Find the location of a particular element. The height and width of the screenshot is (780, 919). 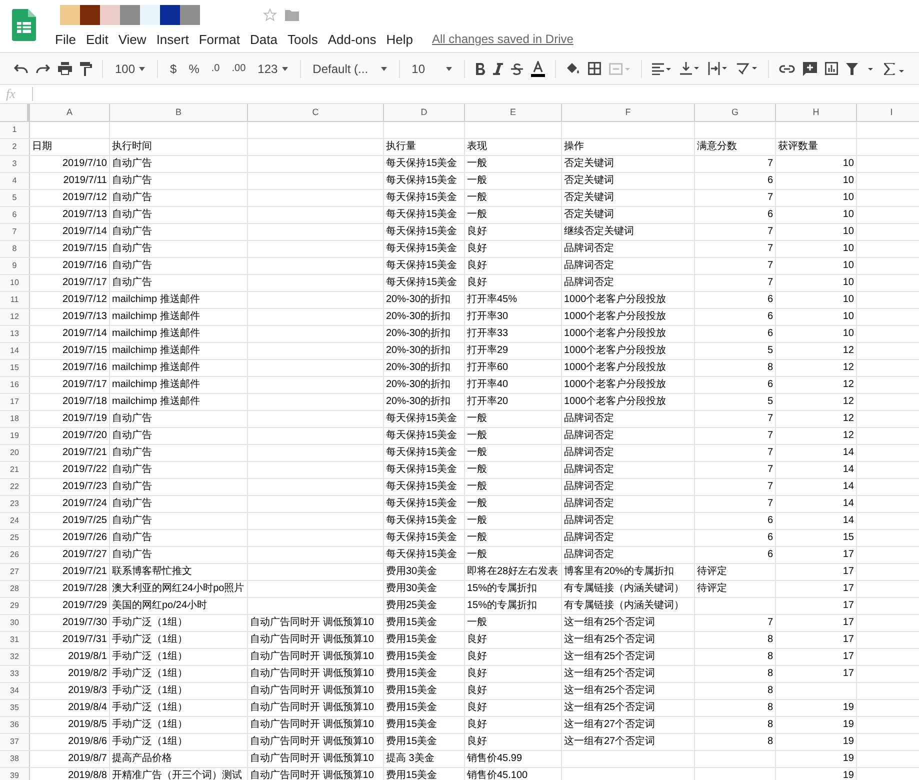

menu-item: Insert is located at coordinates (172, 39).